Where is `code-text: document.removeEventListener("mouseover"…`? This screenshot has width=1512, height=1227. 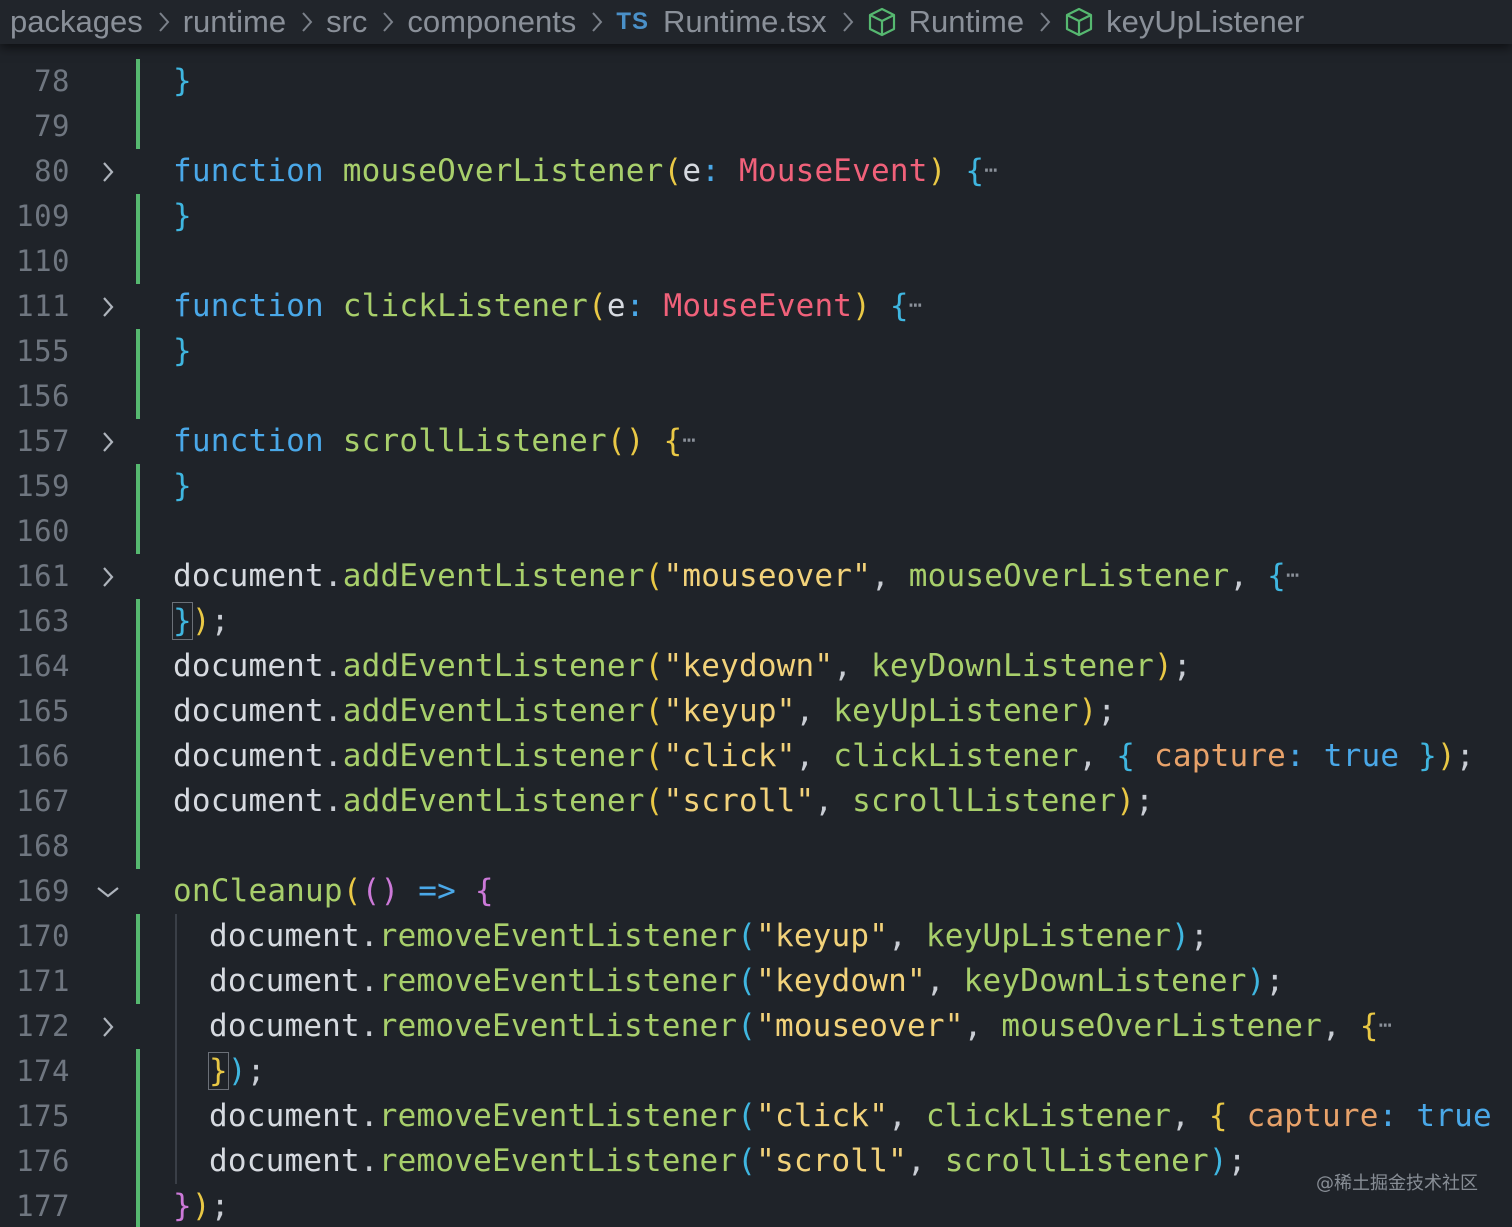 code-text: document.removeEventListener("mouseover"… is located at coordinates (801, 1026).